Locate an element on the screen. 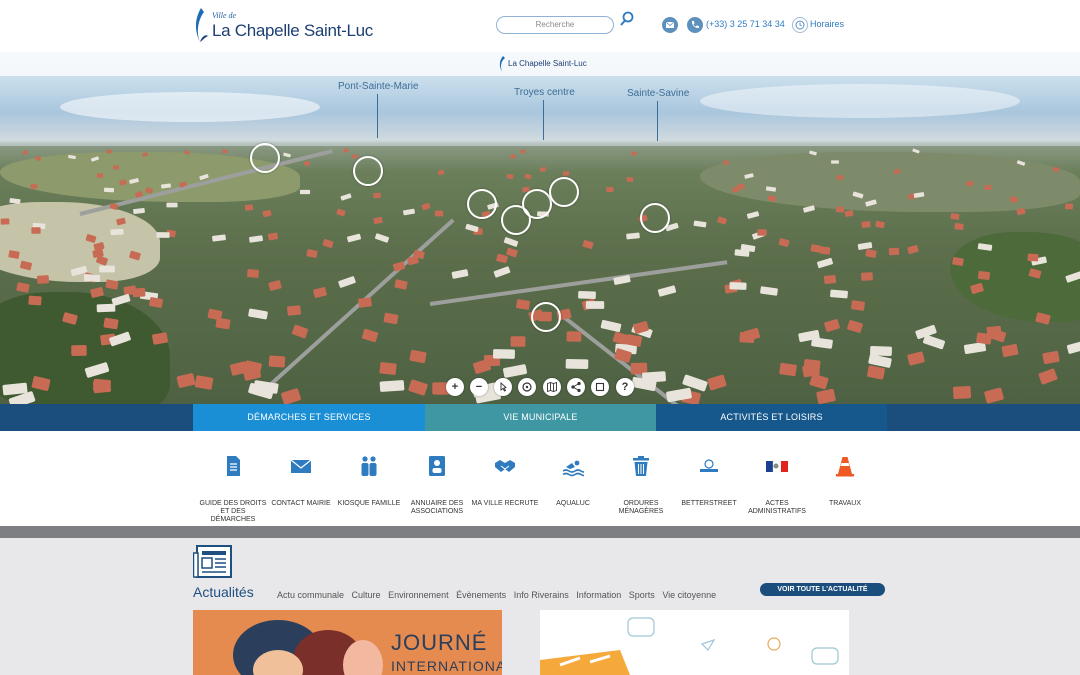 The width and height of the screenshot is (1080, 675). phone-number: (+33) 3 25 71 34 34 is located at coordinates (745, 24).